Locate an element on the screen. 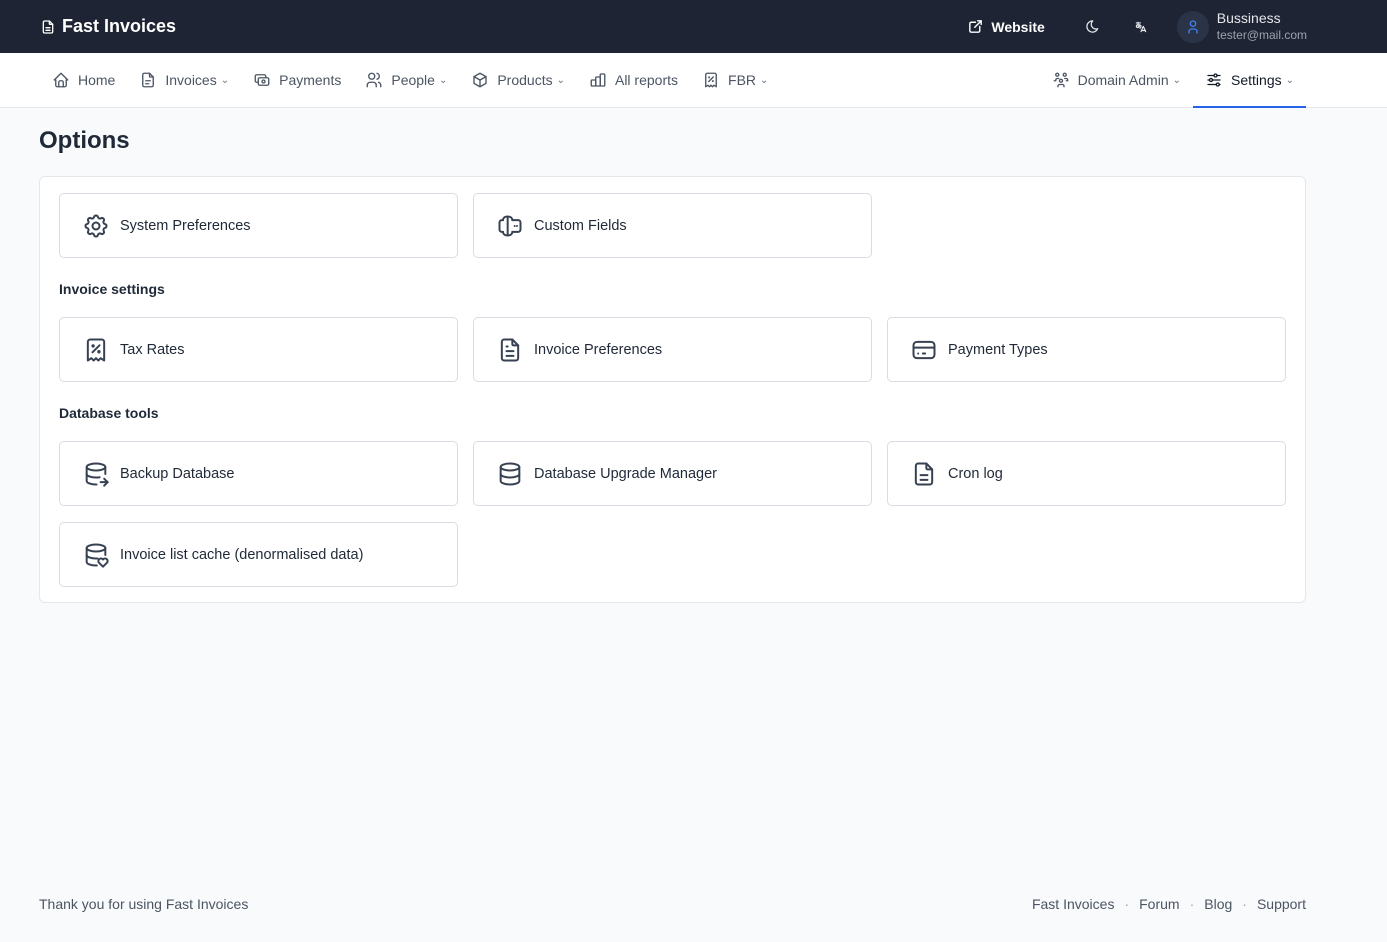  payments-icon is located at coordinates (262, 80).